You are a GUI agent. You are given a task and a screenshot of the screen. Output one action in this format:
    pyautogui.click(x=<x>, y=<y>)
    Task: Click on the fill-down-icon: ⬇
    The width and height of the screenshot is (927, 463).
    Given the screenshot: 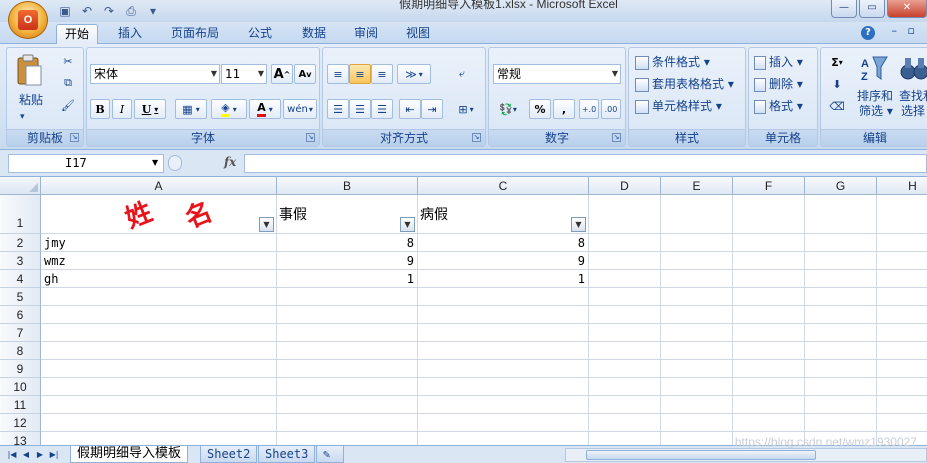 What is the action you would take?
    pyautogui.click(x=837, y=84)
    